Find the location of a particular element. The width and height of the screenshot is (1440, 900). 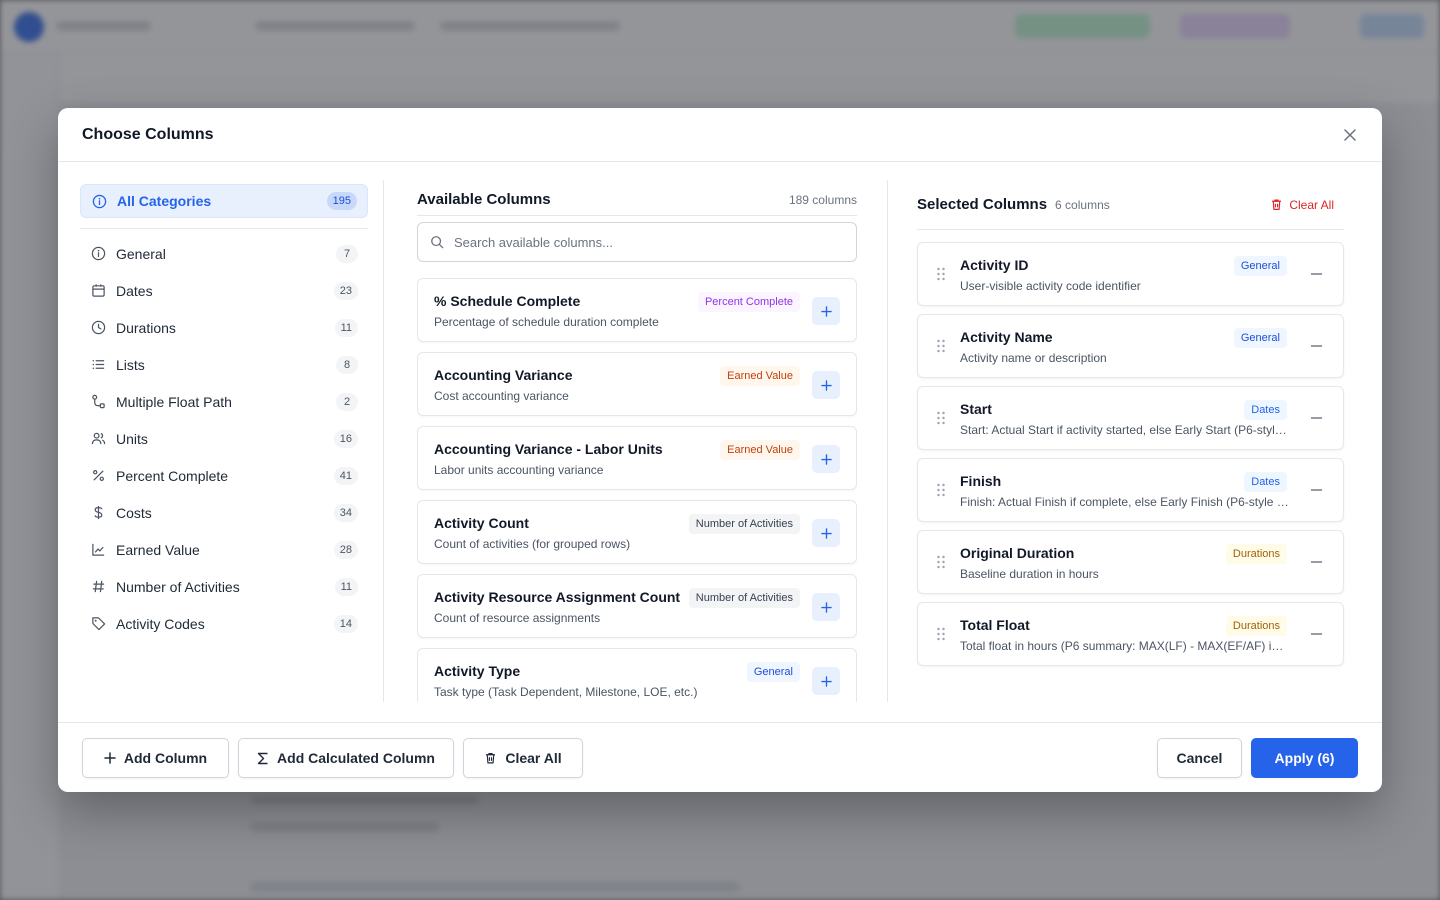

category-general: General 7 is located at coordinates (224, 253).